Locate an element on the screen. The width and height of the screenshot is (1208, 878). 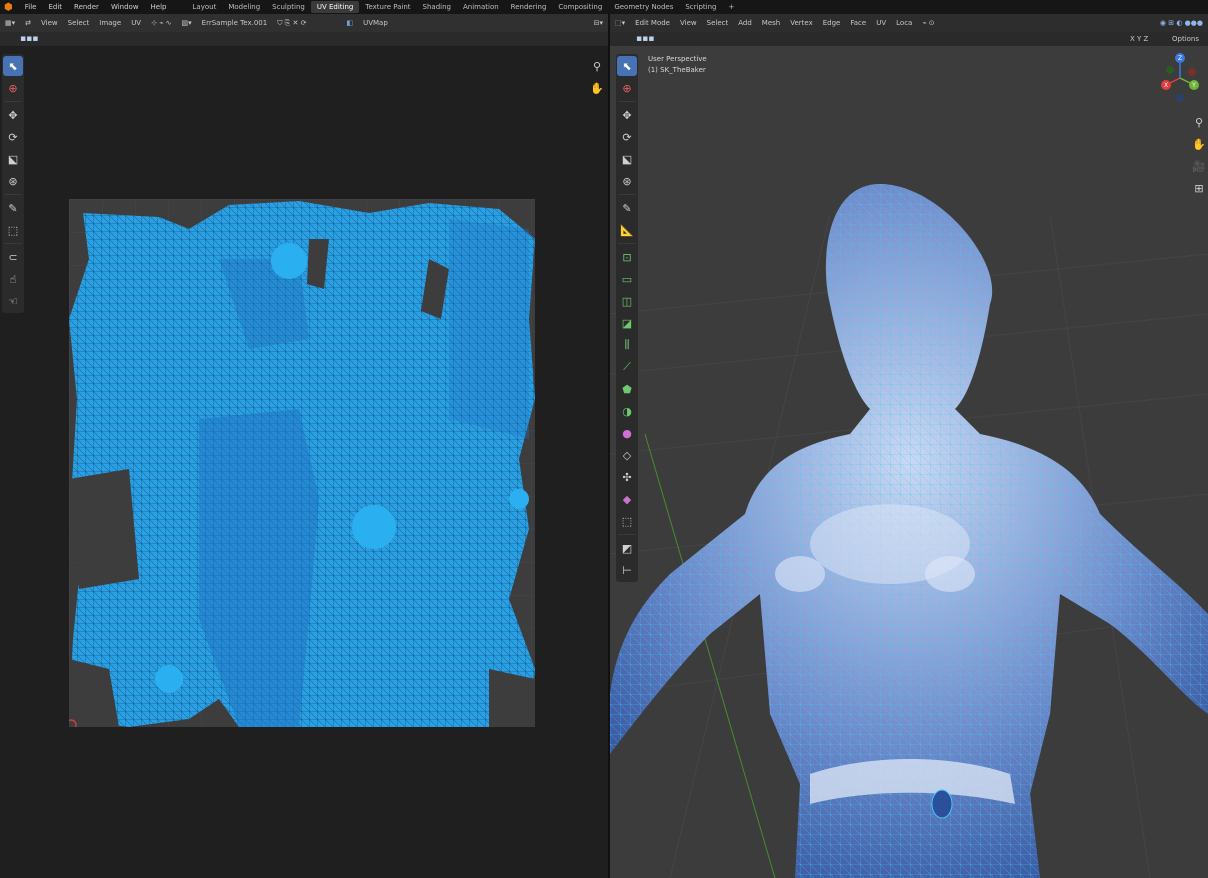
shear-icon: ◆ is located at coordinates (627, 499).